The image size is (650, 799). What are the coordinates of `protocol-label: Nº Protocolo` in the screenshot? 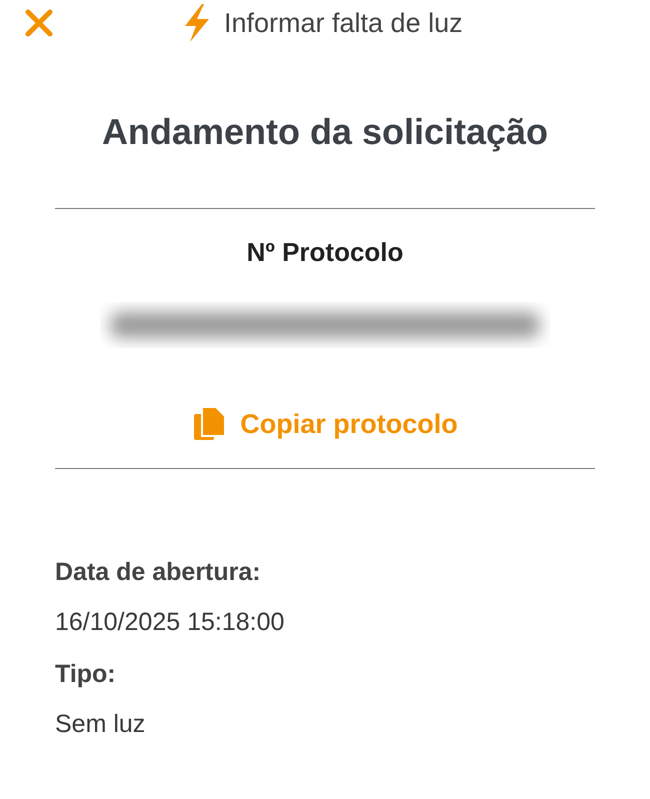 It's located at (325, 252).